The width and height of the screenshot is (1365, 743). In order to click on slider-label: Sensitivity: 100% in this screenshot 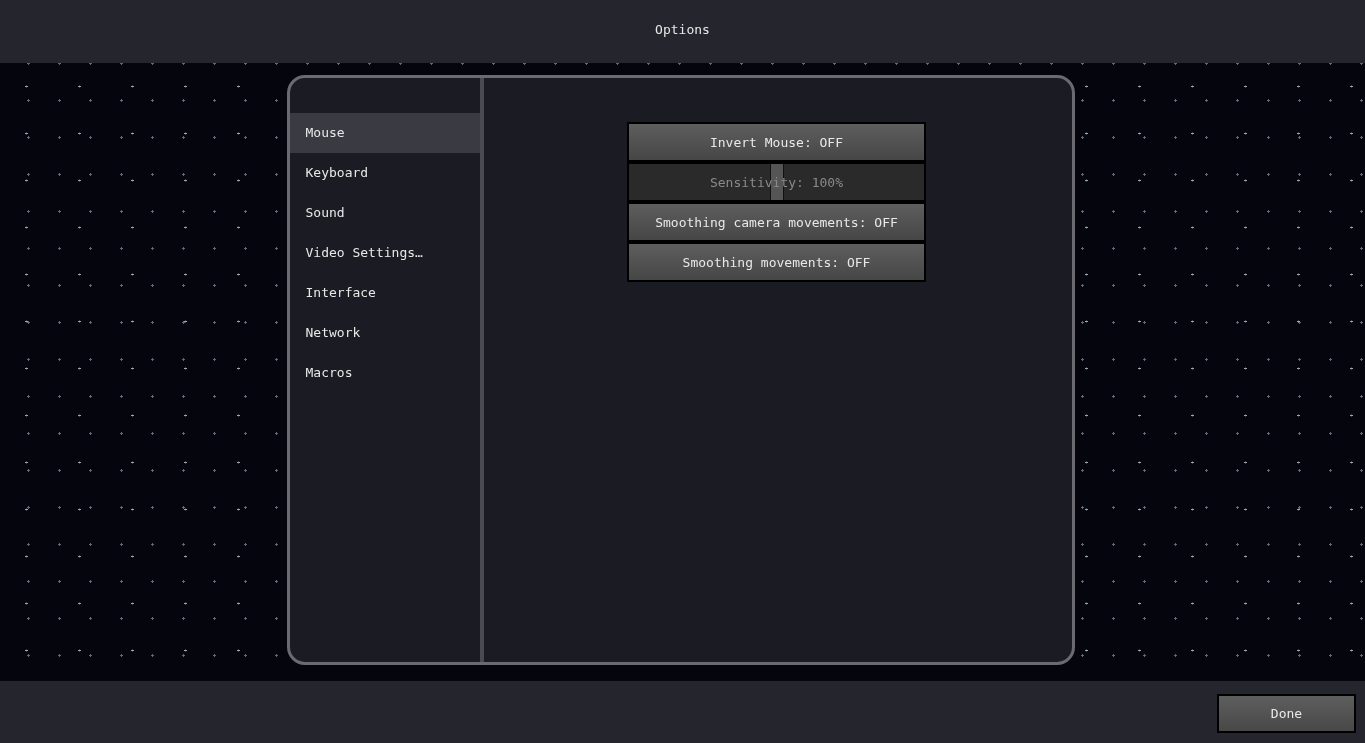, I will do `click(776, 182)`.